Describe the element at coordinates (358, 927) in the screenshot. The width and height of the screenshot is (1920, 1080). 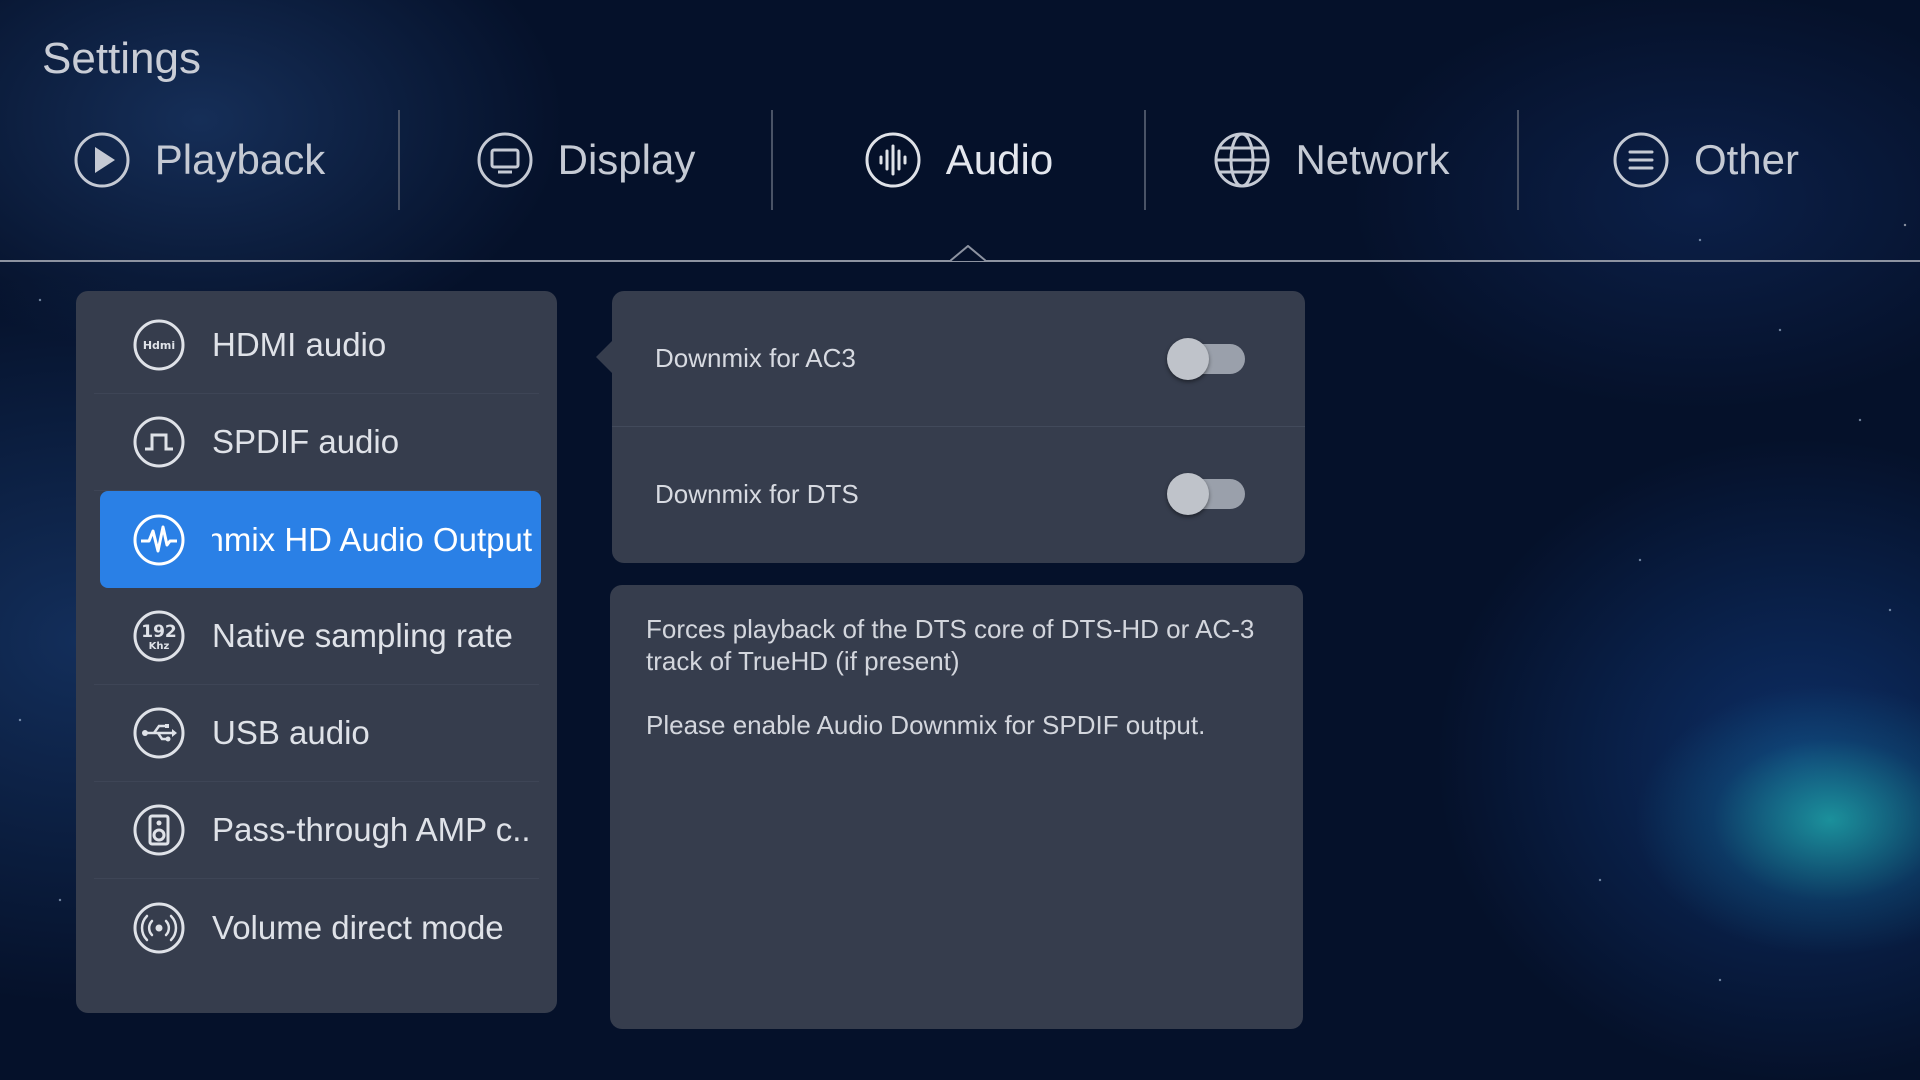
I see `menu-item-label: Volume direct mode` at that location.